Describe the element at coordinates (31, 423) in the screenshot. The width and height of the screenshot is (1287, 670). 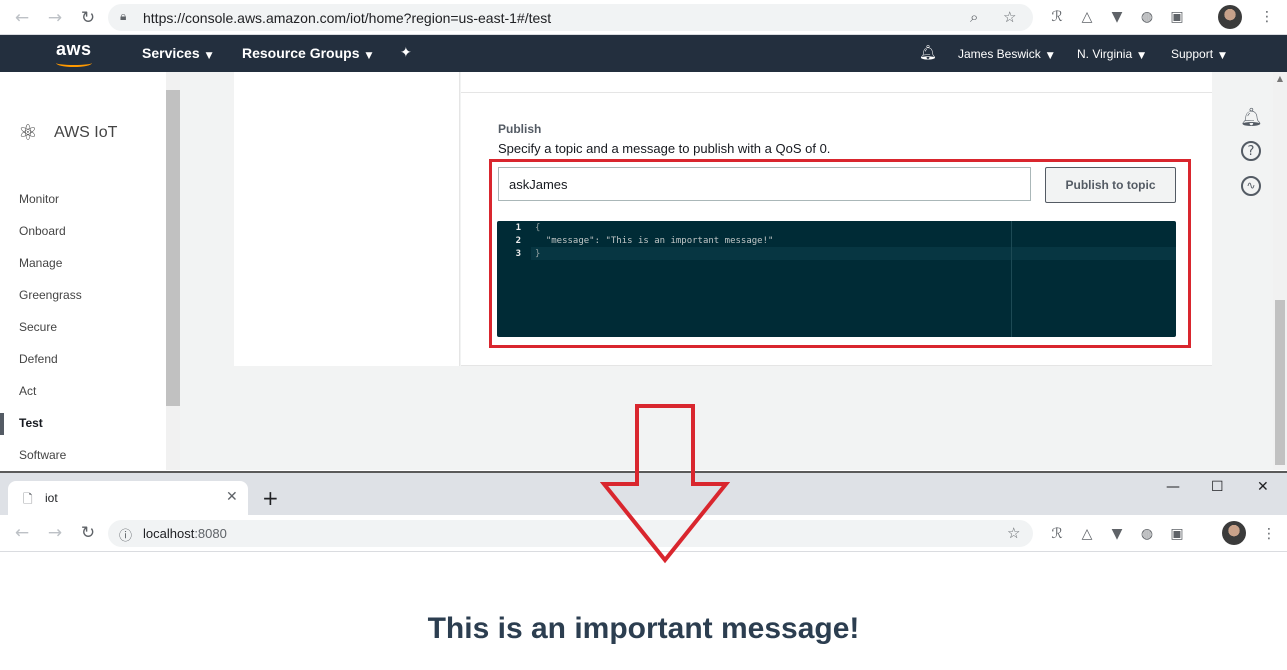
I see `sidebar-item-test: Test` at that location.